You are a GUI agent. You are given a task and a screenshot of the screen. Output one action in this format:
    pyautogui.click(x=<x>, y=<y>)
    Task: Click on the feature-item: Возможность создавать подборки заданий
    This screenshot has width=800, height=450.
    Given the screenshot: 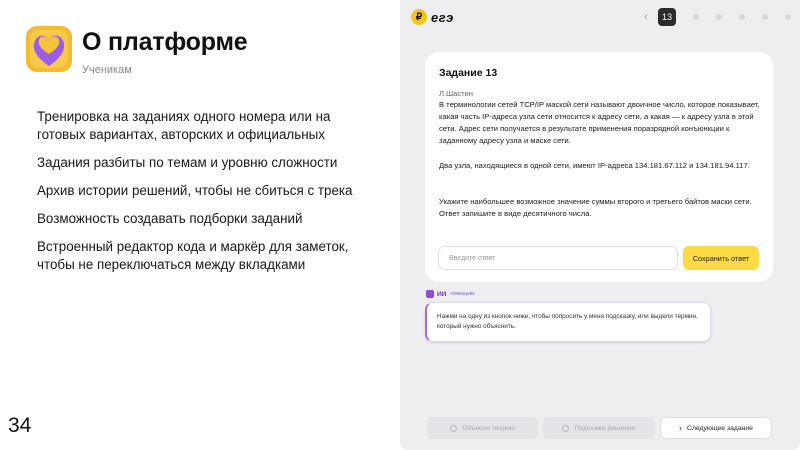 What is the action you would take?
    pyautogui.click(x=170, y=218)
    